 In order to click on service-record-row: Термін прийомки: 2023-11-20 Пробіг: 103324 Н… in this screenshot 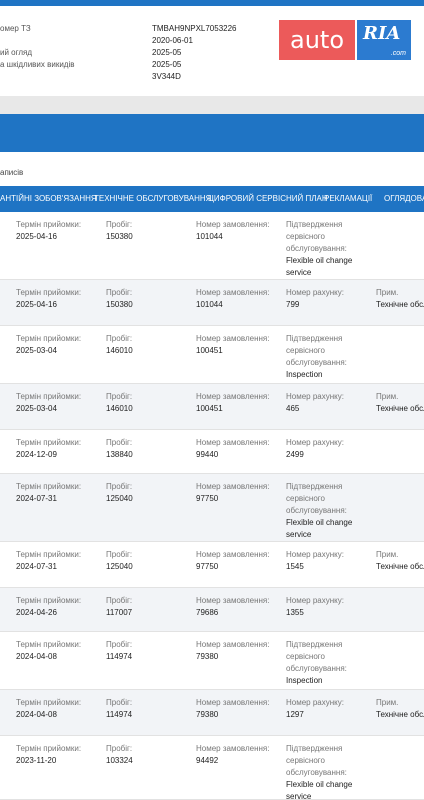, I will do `click(212, 768)`.